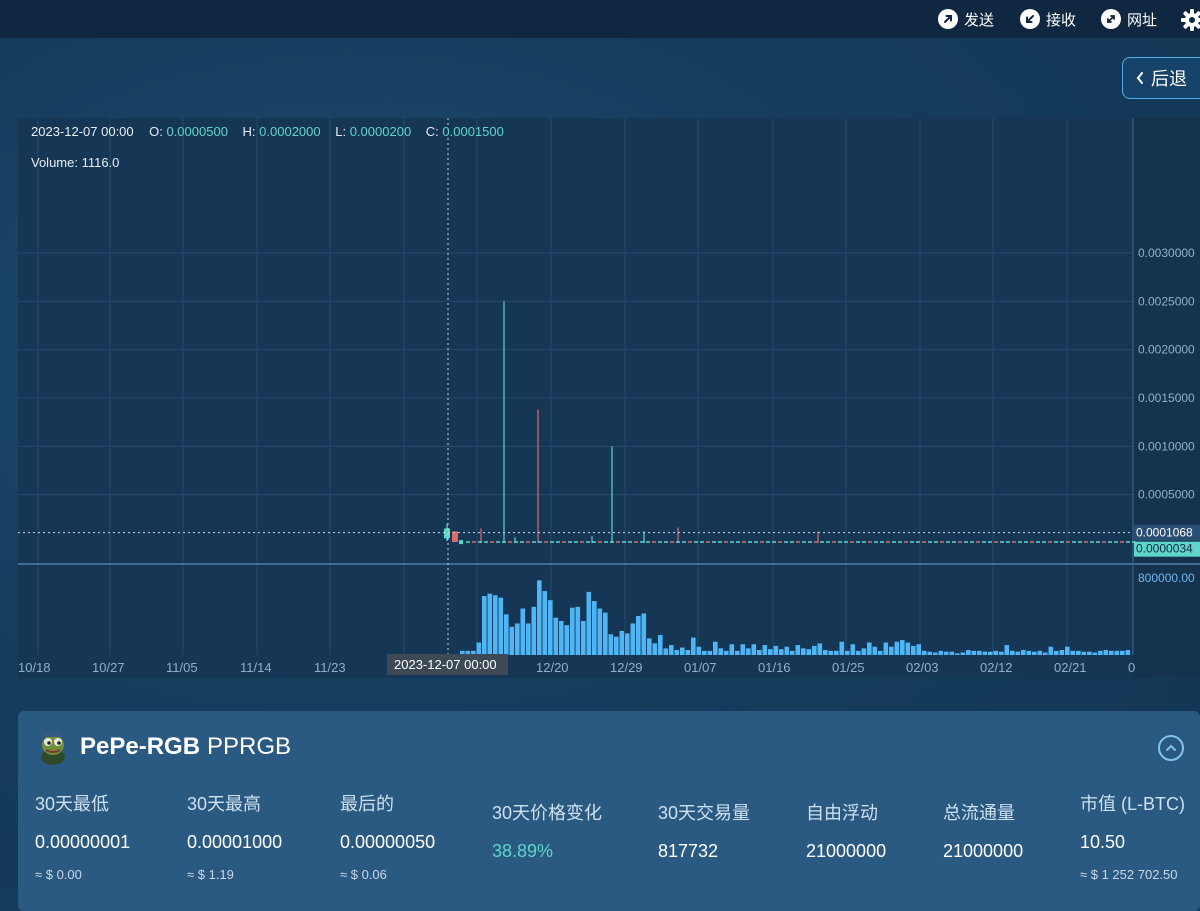 Image resolution: width=1200 pixels, height=911 pixels. I want to click on x-tick-label: 11/23, so click(330, 667).